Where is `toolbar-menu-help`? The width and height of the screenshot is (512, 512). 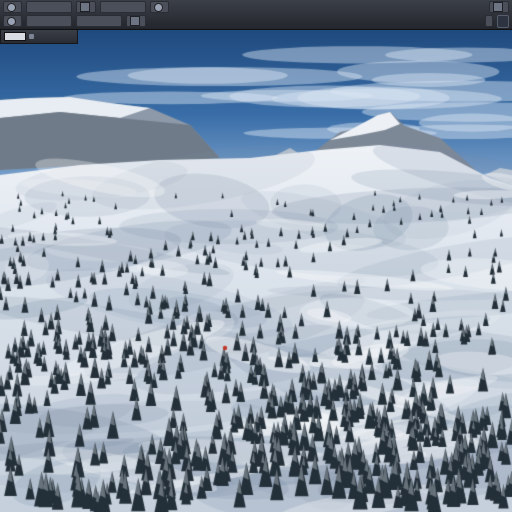
toolbar-menu-help is located at coordinates (499, 7).